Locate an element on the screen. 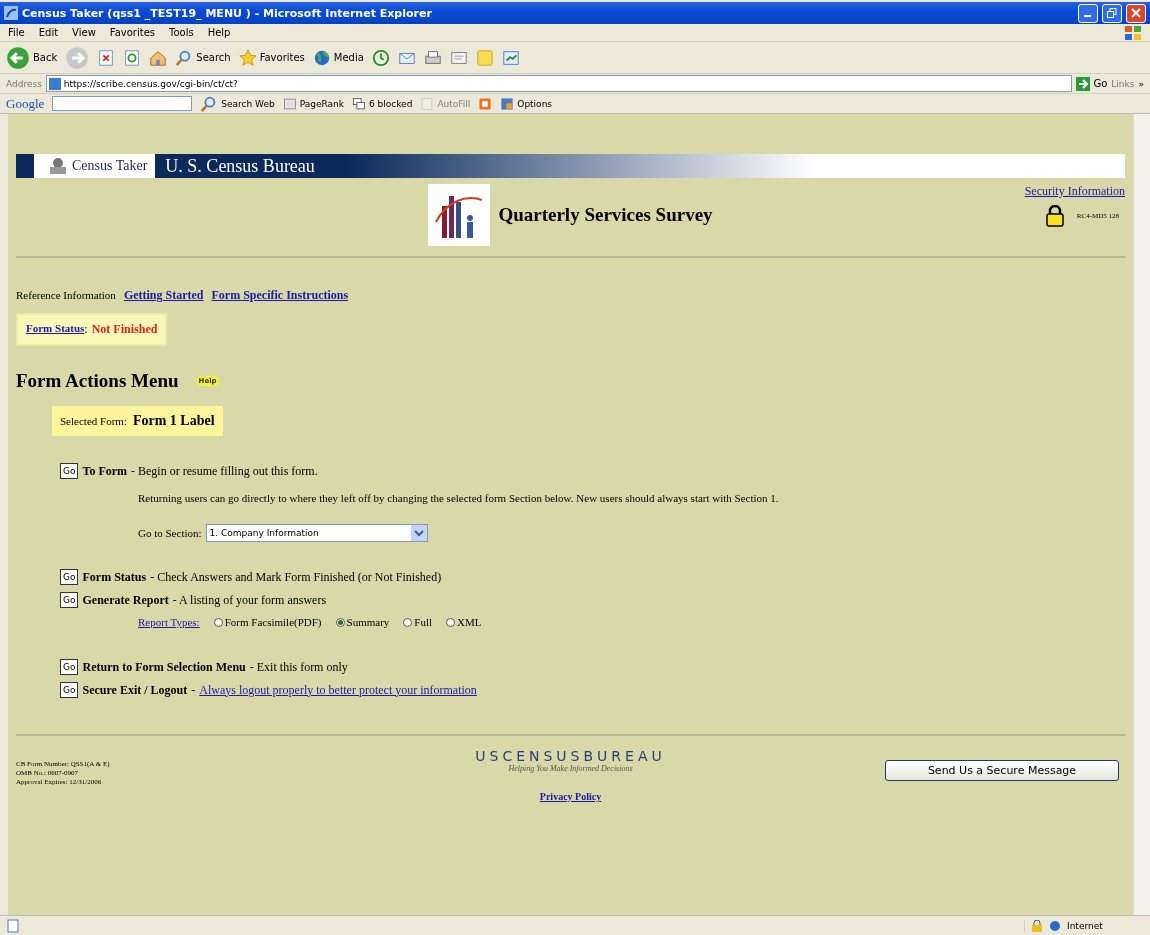 This screenshot has width=1150, height=935. overflow-chevron: » is located at coordinates (1141, 83).